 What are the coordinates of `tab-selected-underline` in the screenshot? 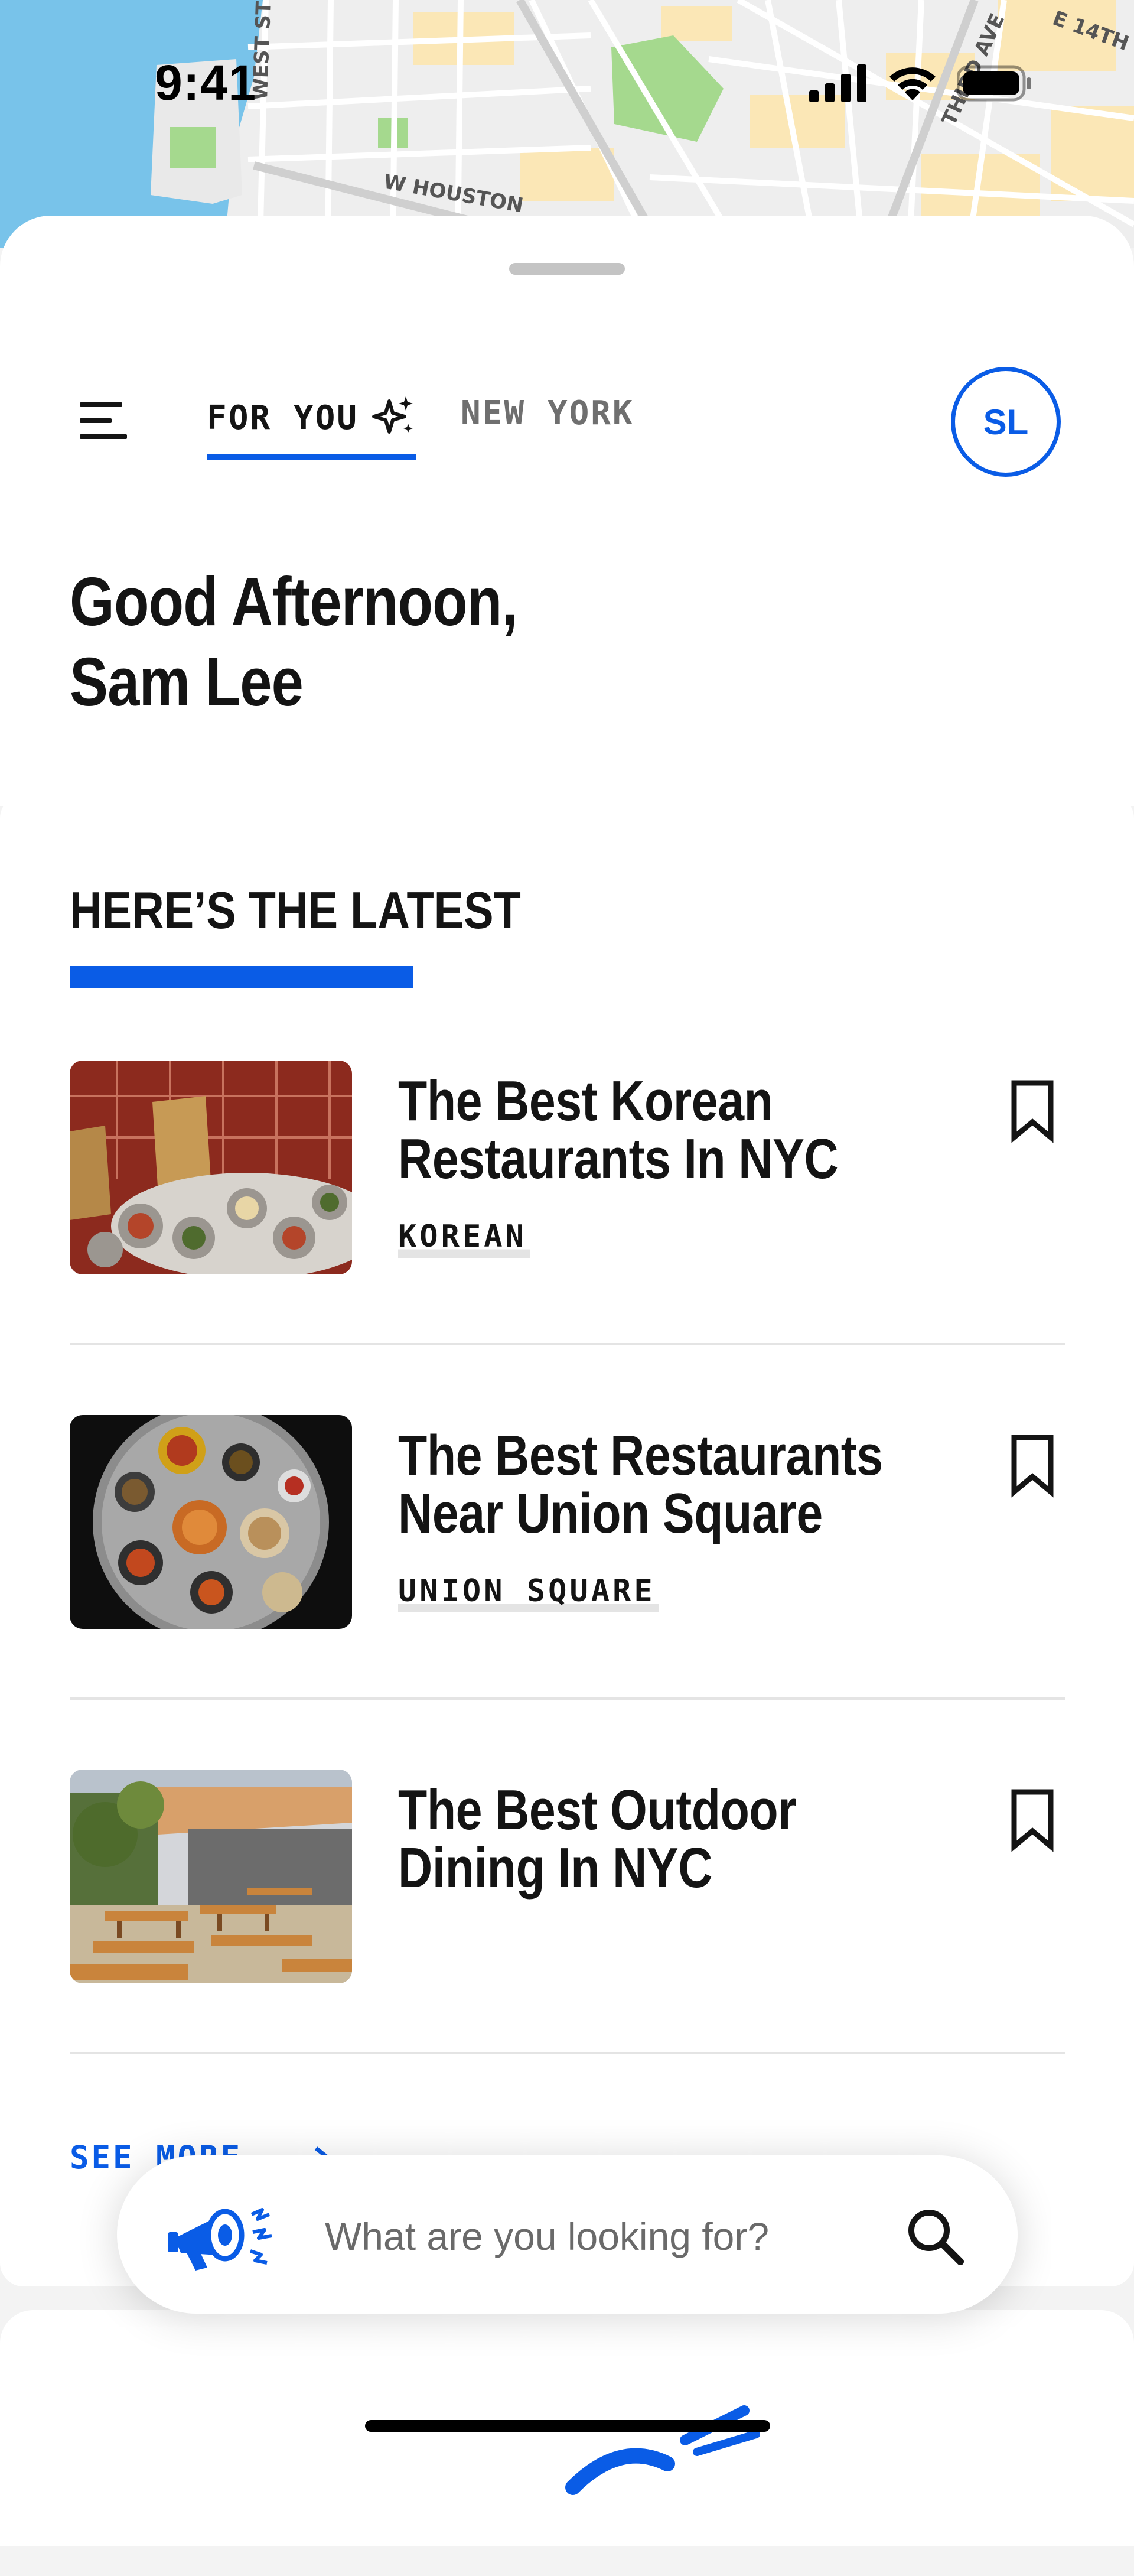 It's located at (311, 457).